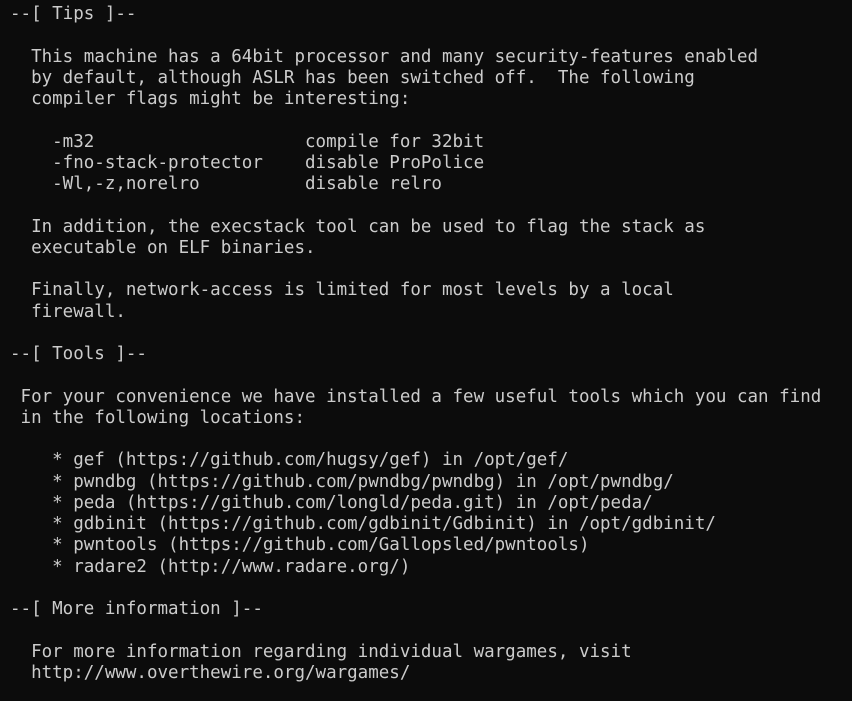 The height and width of the screenshot is (701, 852). What do you see at coordinates (73, 14) in the screenshot?
I see `section-heading-tips: --[ Tips ]--` at bounding box center [73, 14].